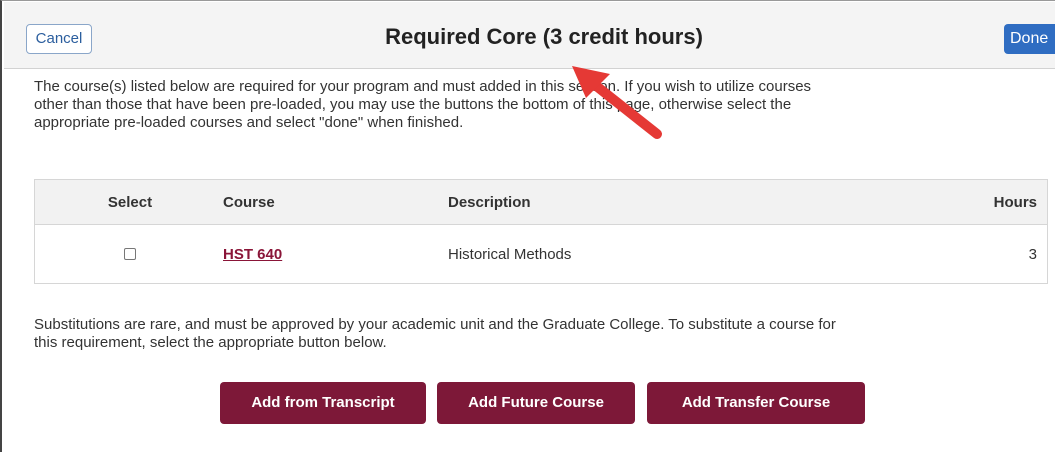 The image size is (1055, 452). I want to click on column-header-hours: Hours, so click(1015, 202).